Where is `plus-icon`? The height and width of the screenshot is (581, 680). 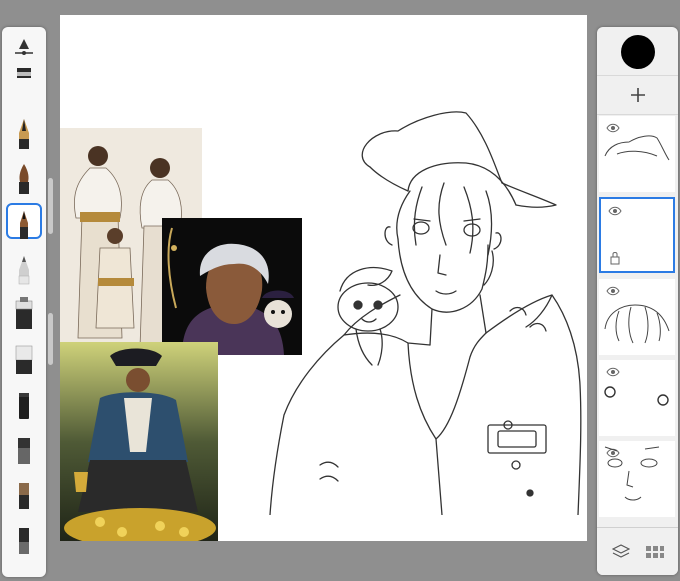 plus-icon is located at coordinates (637, 95).